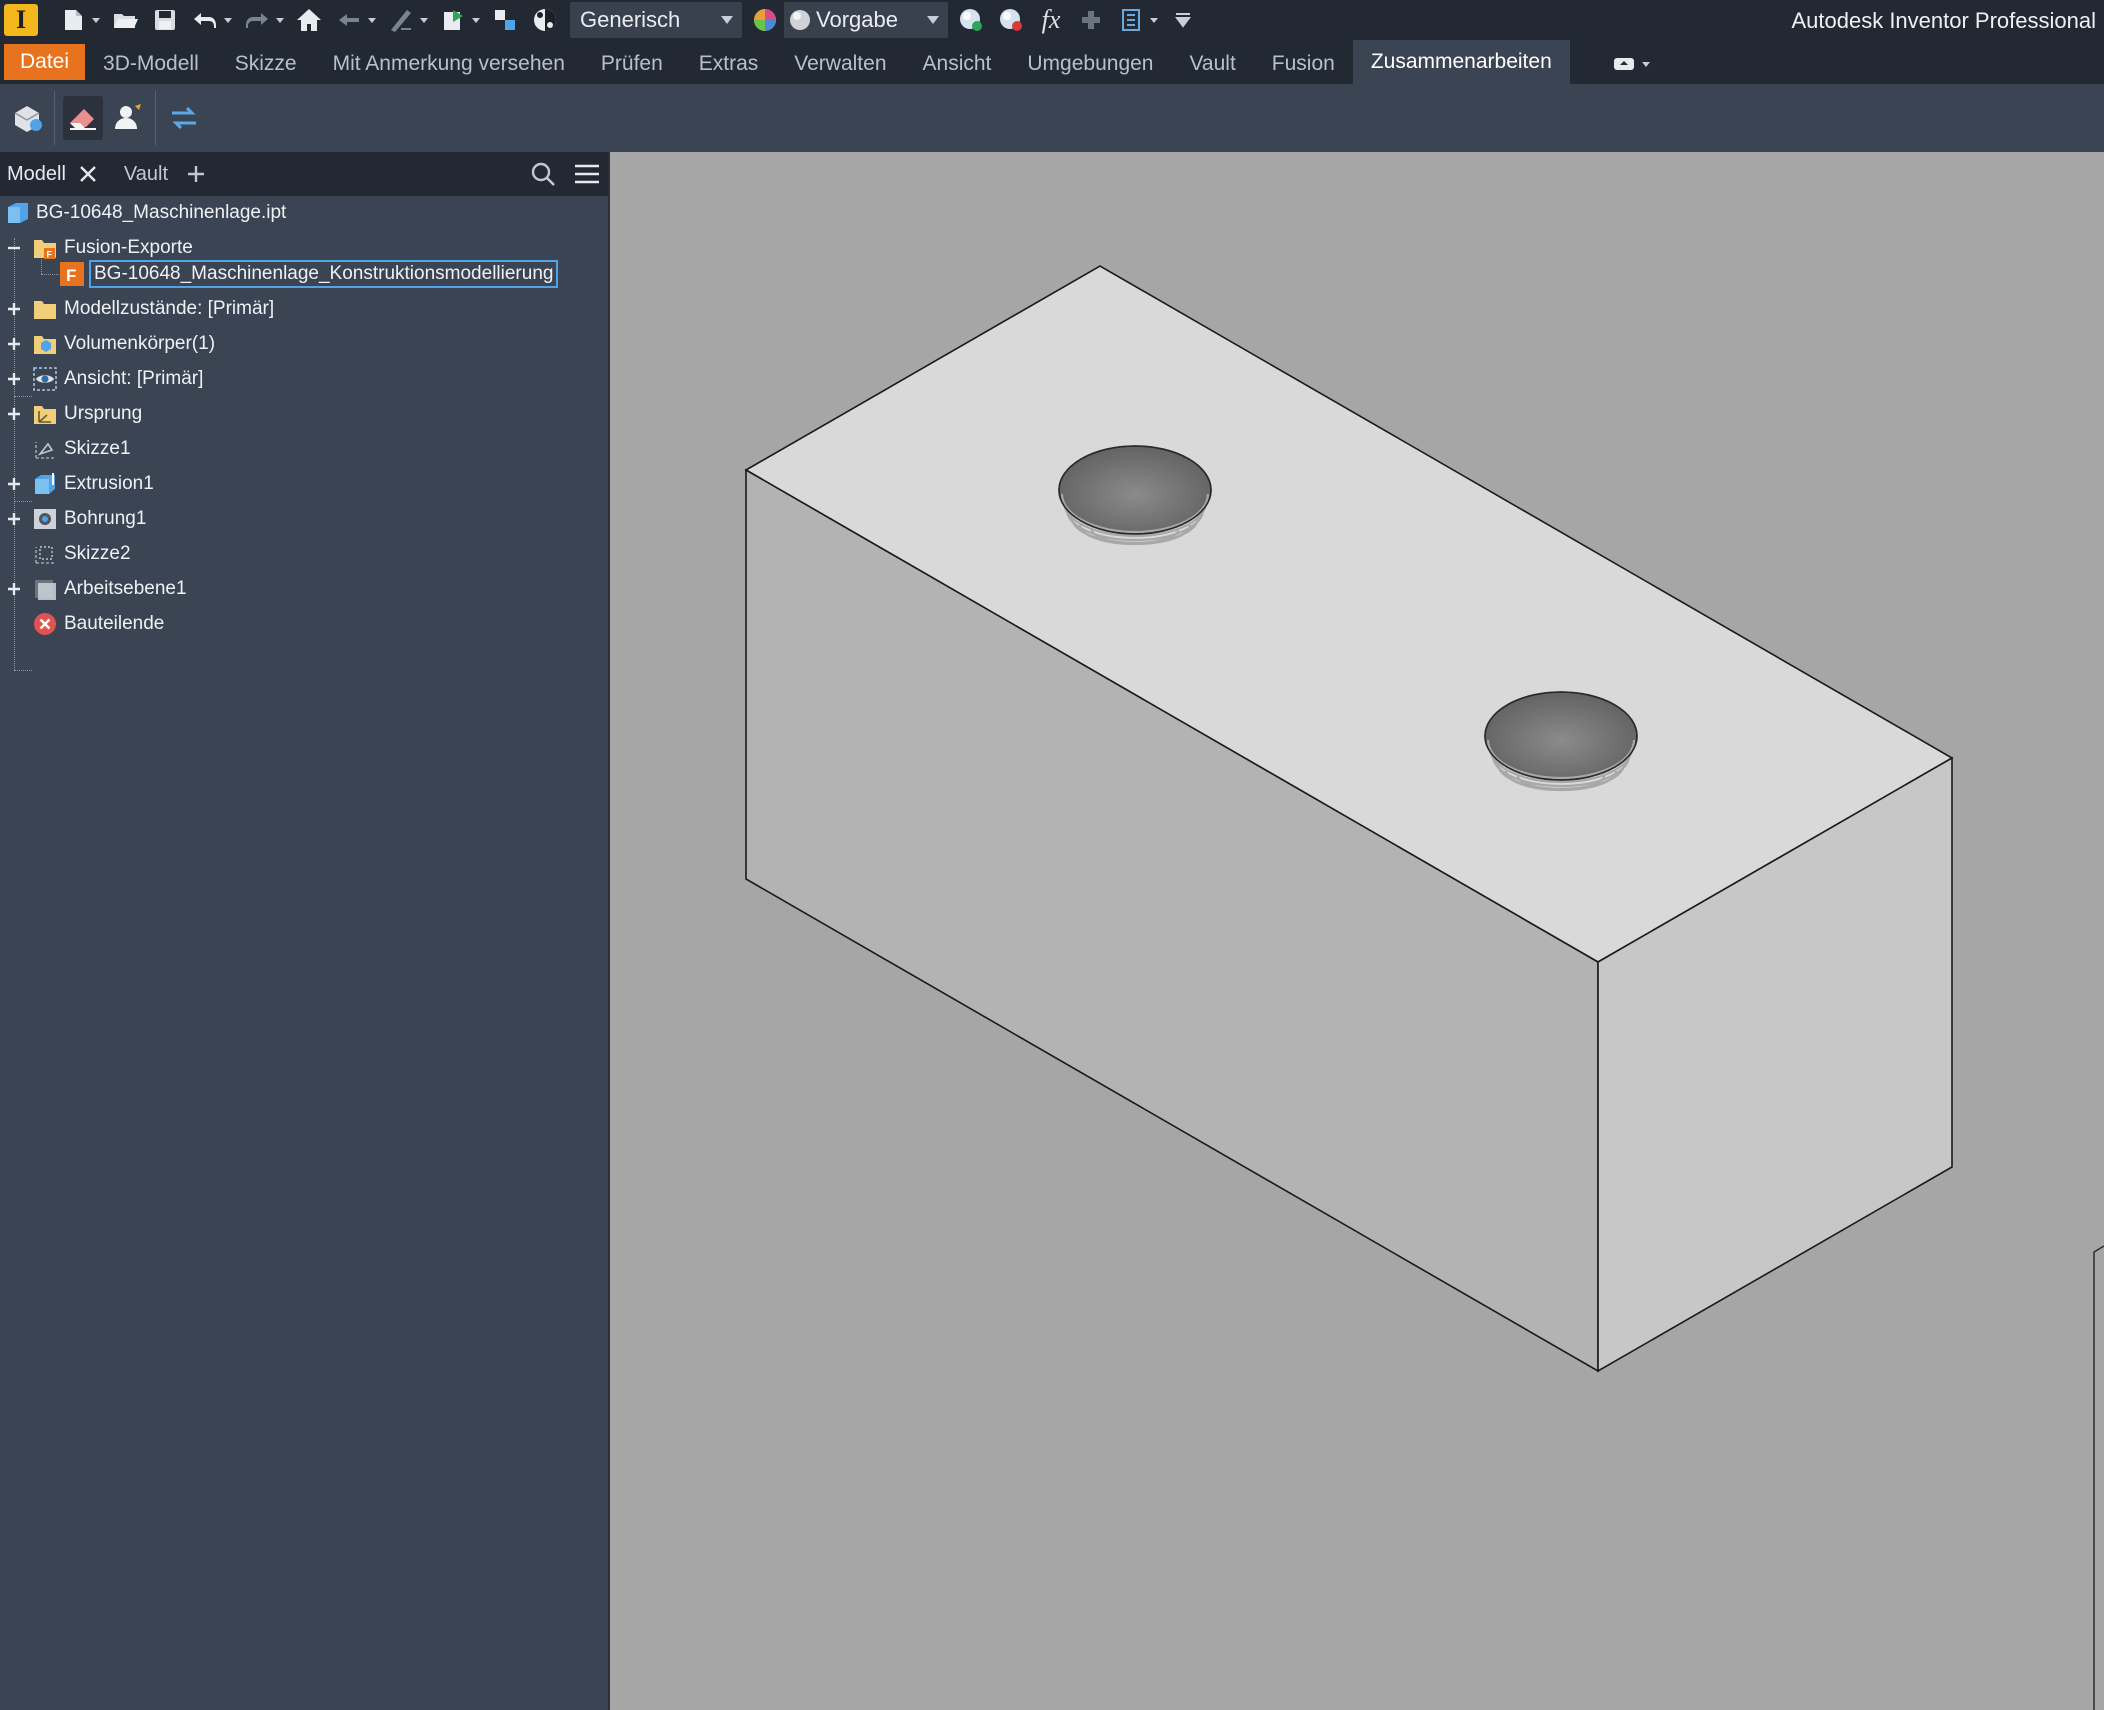 The height and width of the screenshot is (1710, 2104). Describe the element at coordinates (14, 248) in the screenshot. I see `collapse-icon` at that location.